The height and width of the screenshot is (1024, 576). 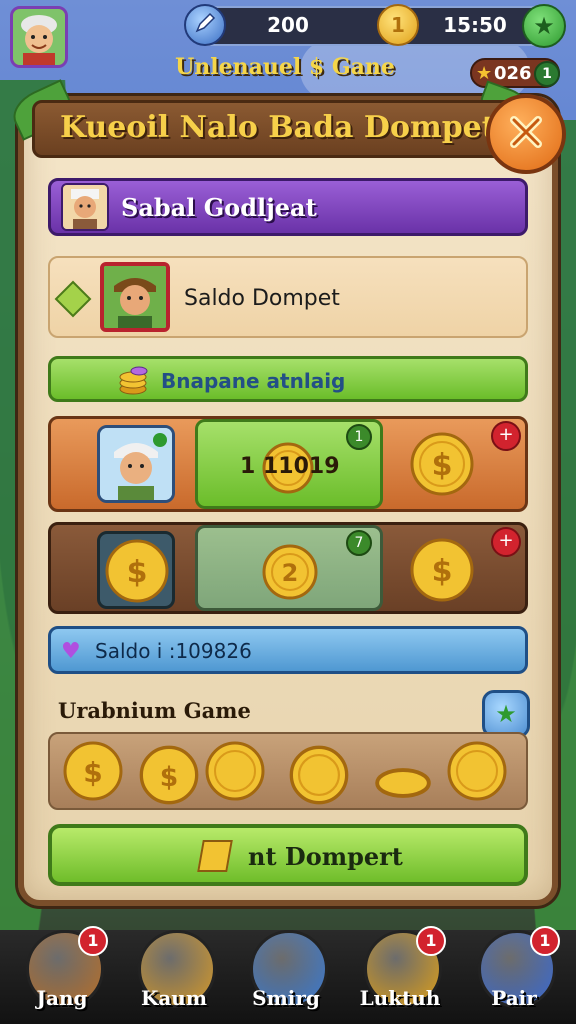 I want to click on reward-cell-2: 2 7, so click(x=289, y=568).